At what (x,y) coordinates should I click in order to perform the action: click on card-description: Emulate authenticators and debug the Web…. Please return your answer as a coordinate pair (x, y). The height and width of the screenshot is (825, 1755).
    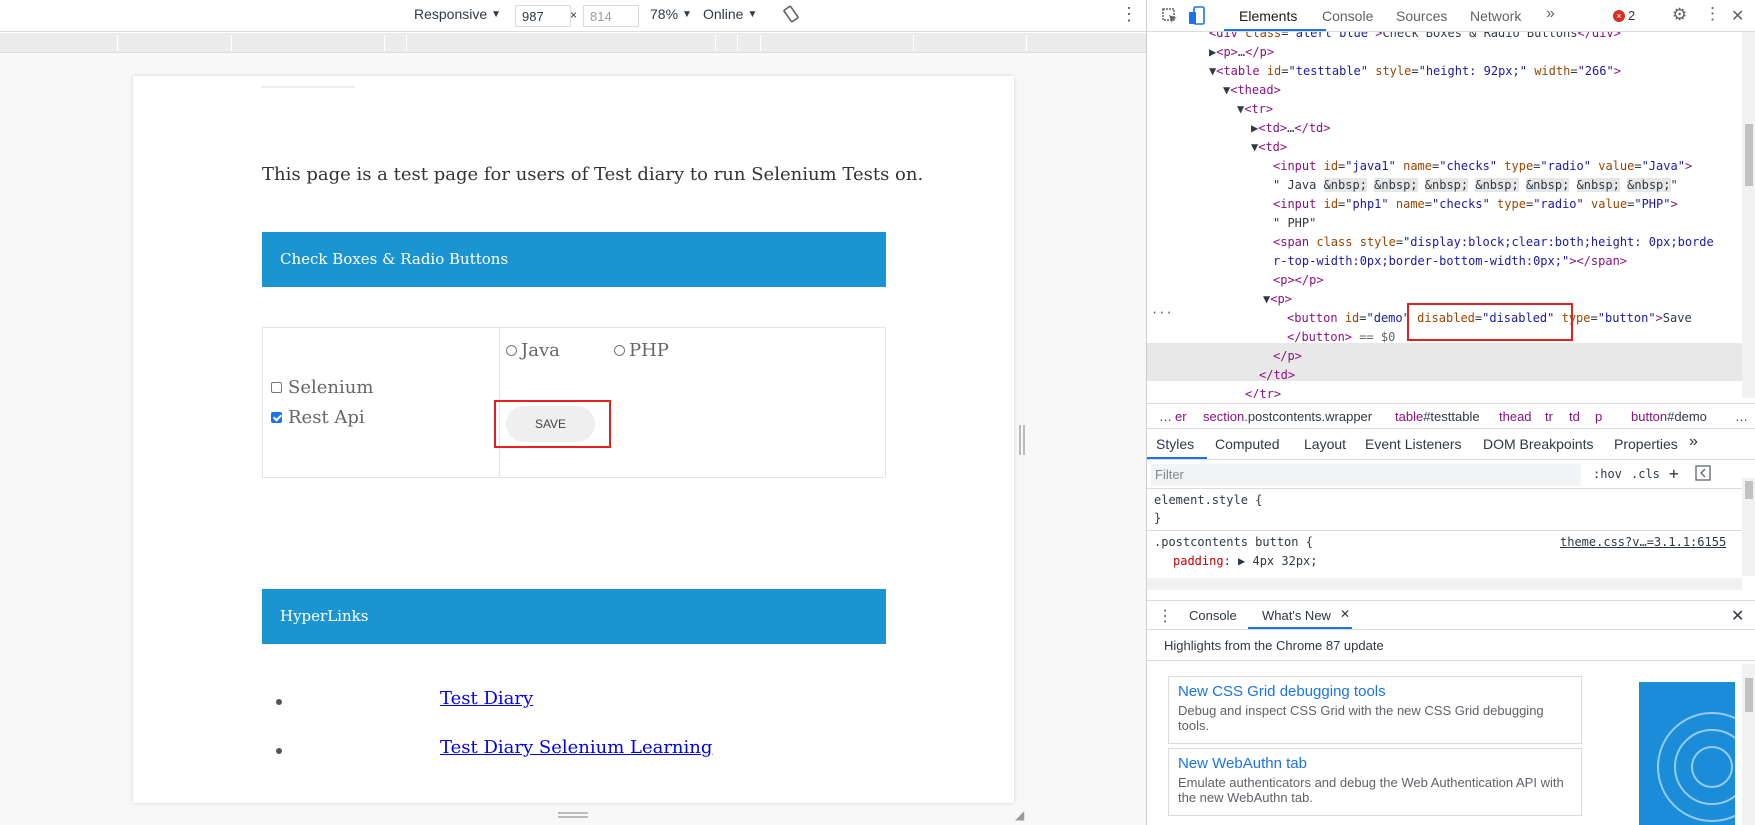
    Looking at the image, I should click on (1371, 790).